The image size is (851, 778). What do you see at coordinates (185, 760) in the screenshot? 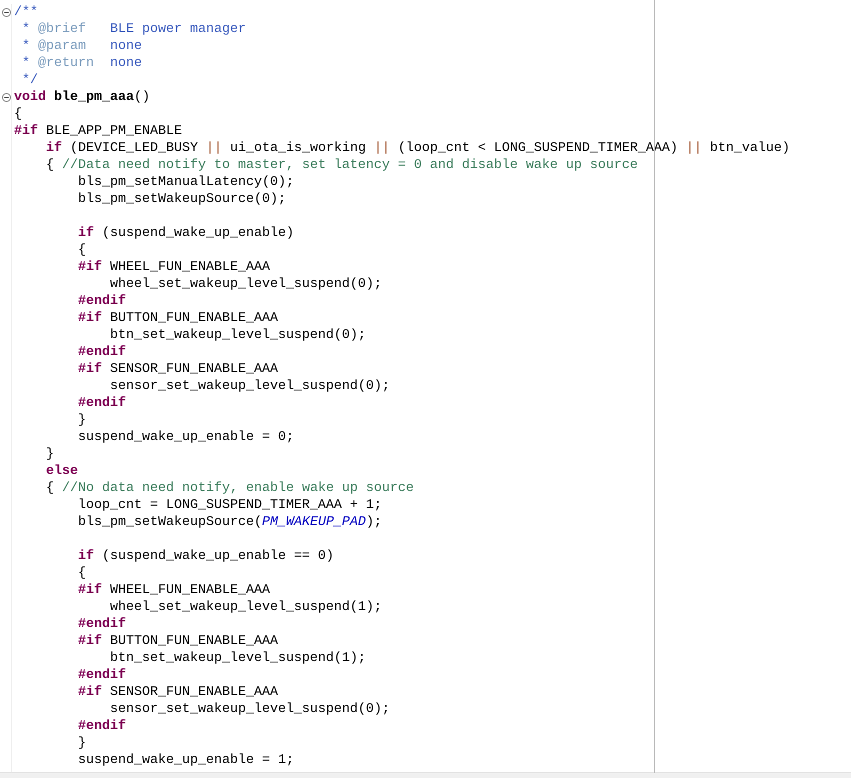
I see `code-line: suspend_wake_up_enable = 1;` at bounding box center [185, 760].